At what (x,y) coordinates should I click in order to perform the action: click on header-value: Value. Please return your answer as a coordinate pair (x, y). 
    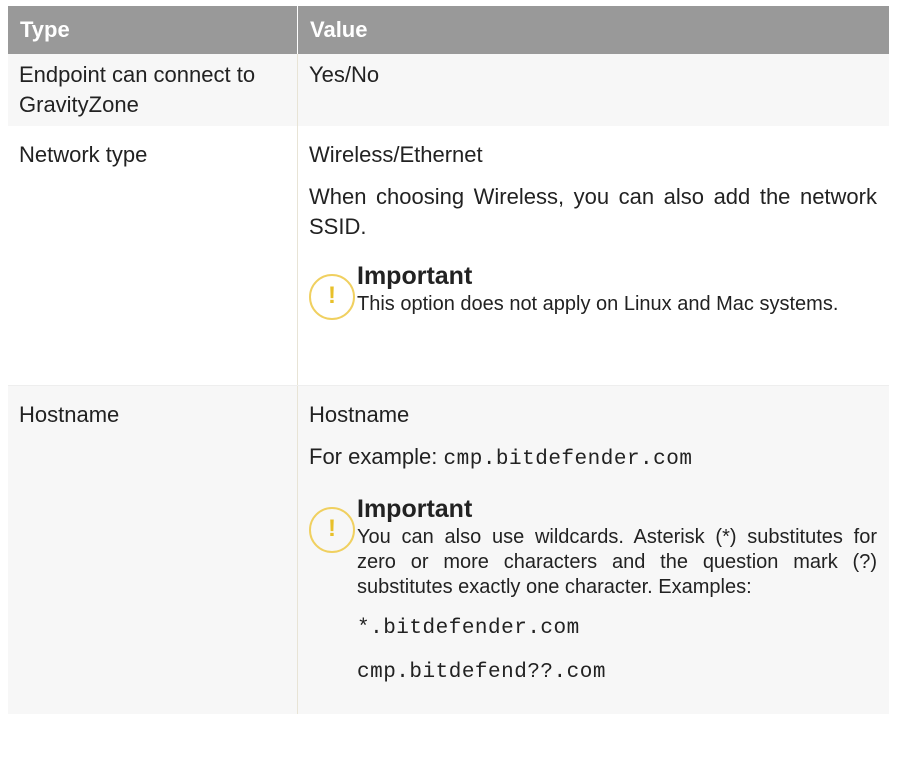
    Looking at the image, I should click on (339, 29).